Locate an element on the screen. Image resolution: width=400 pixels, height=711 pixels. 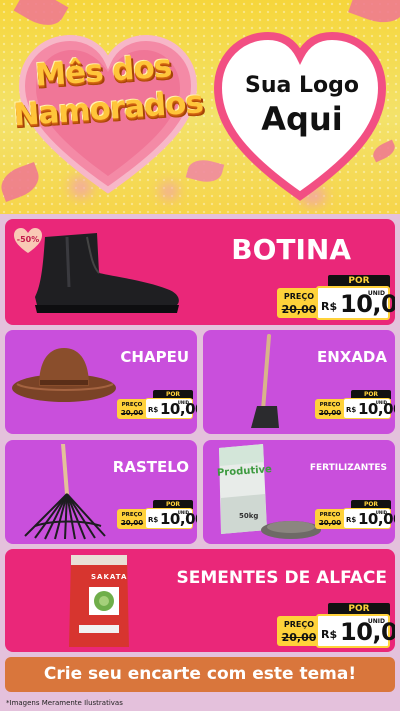
logo-line-2: Aqui is located at coordinates (302, 119).